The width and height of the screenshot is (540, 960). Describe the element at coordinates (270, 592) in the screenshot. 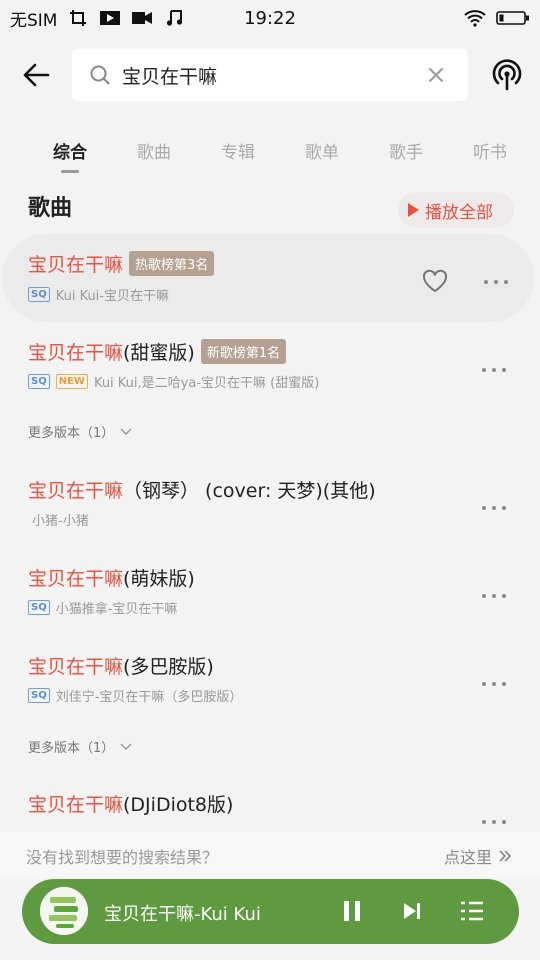

I see `song-row: 宝贝在干嘛 (萌妹版) SQ 小猫推拿-宝贝在干嘛` at that location.